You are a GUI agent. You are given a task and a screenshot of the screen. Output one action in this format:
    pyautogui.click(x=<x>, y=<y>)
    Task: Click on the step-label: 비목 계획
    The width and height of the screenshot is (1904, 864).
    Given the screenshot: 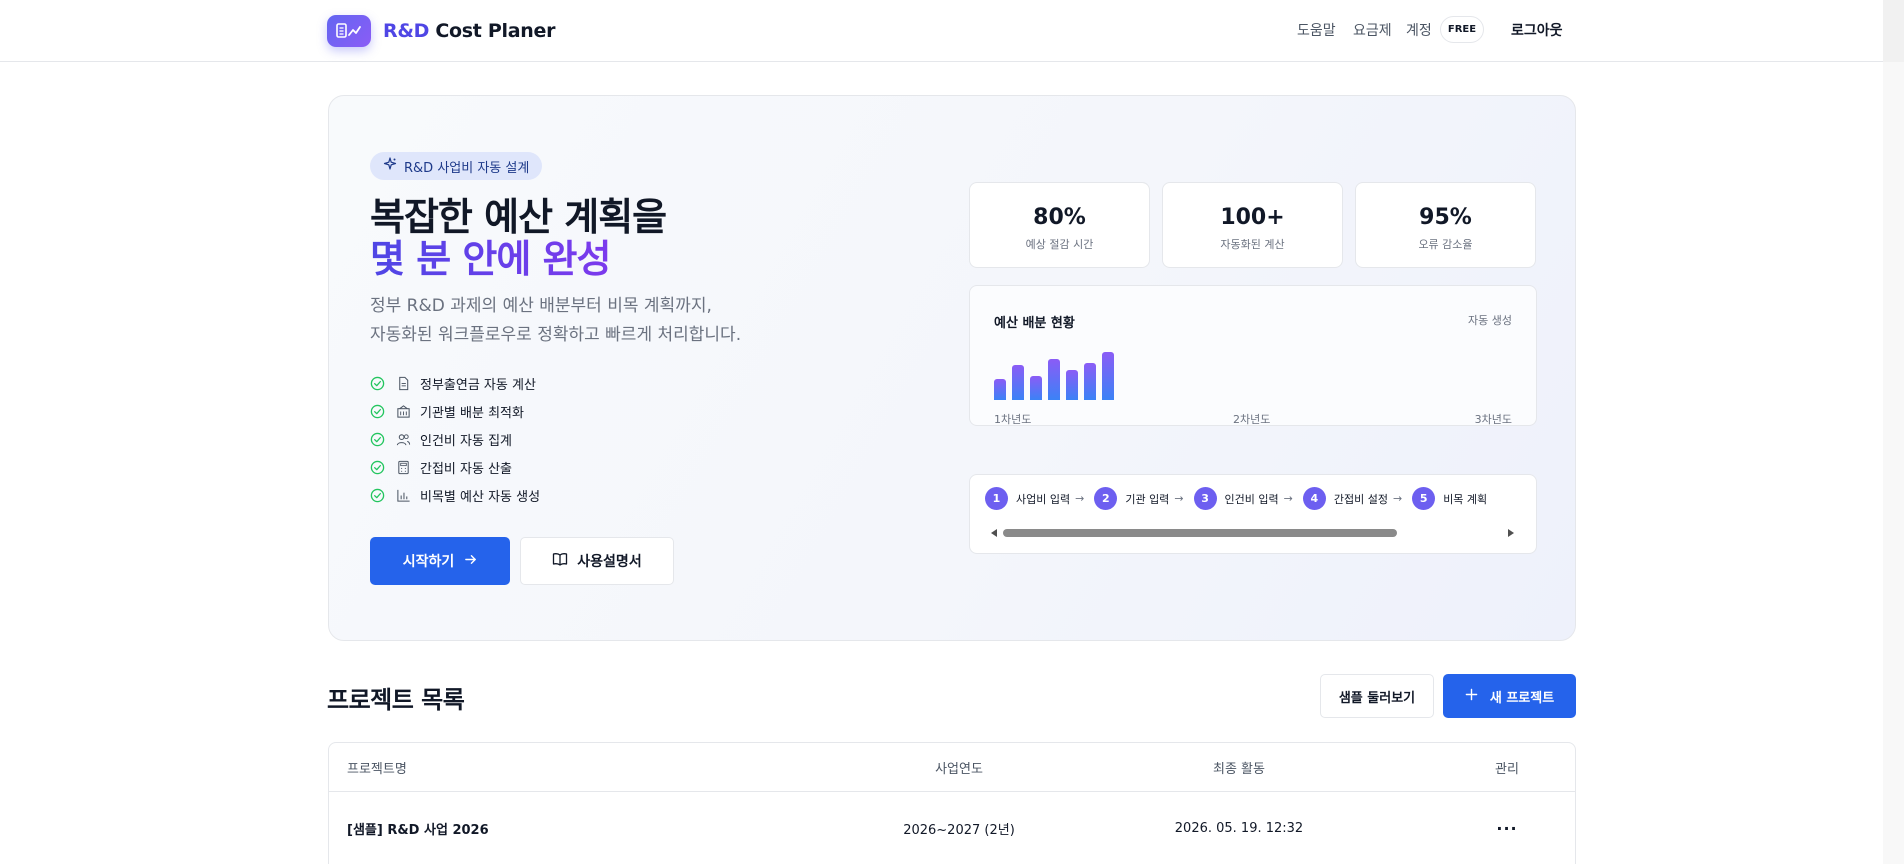 What is the action you would take?
    pyautogui.click(x=1465, y=499)
    